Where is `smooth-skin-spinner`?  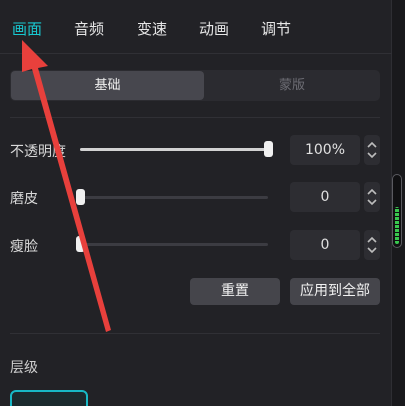 smooth-skin-spinner is located at coordinates (372, 197).